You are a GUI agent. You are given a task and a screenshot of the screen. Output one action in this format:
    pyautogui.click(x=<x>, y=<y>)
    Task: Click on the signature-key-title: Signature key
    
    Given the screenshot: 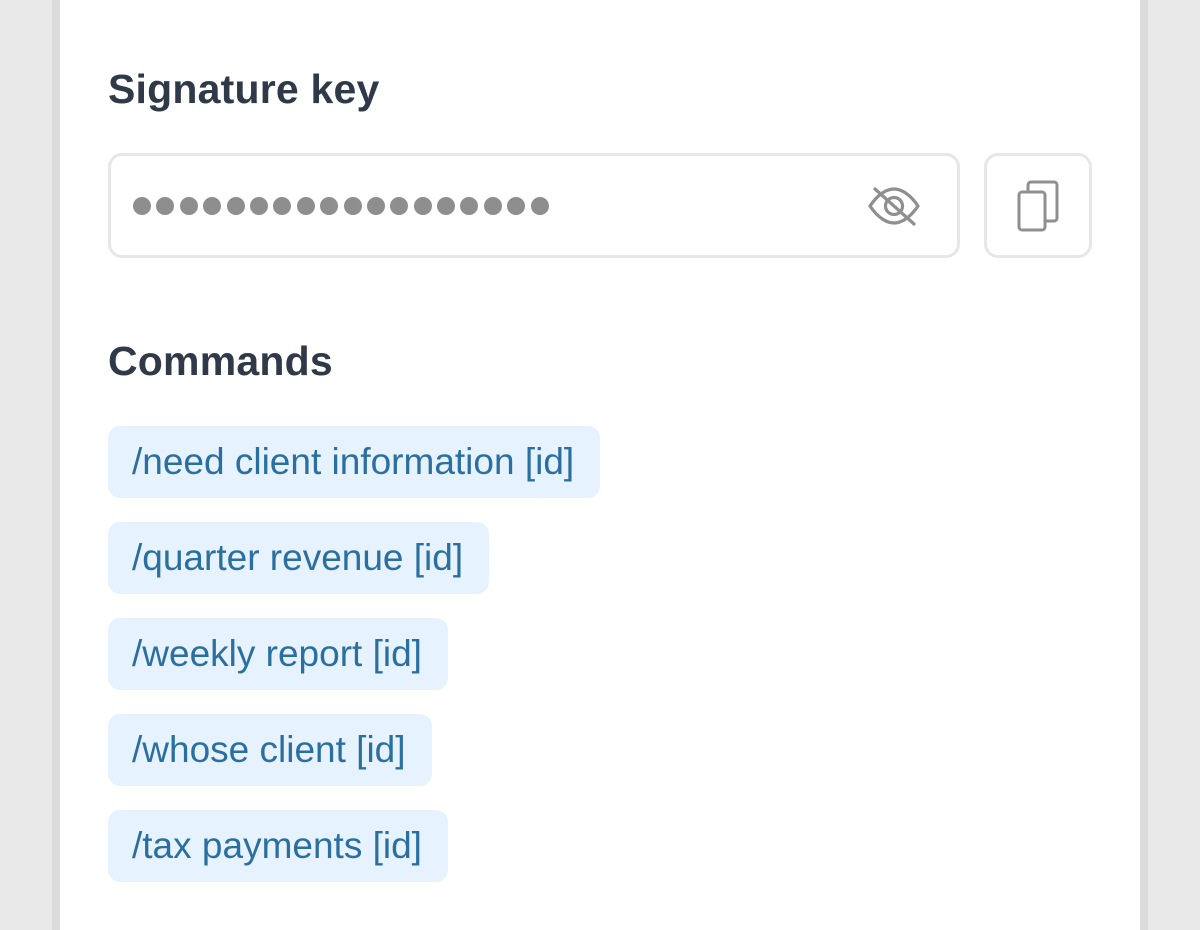 What is the action you would take?
    pyautogui.click(x=244, y=89)
    